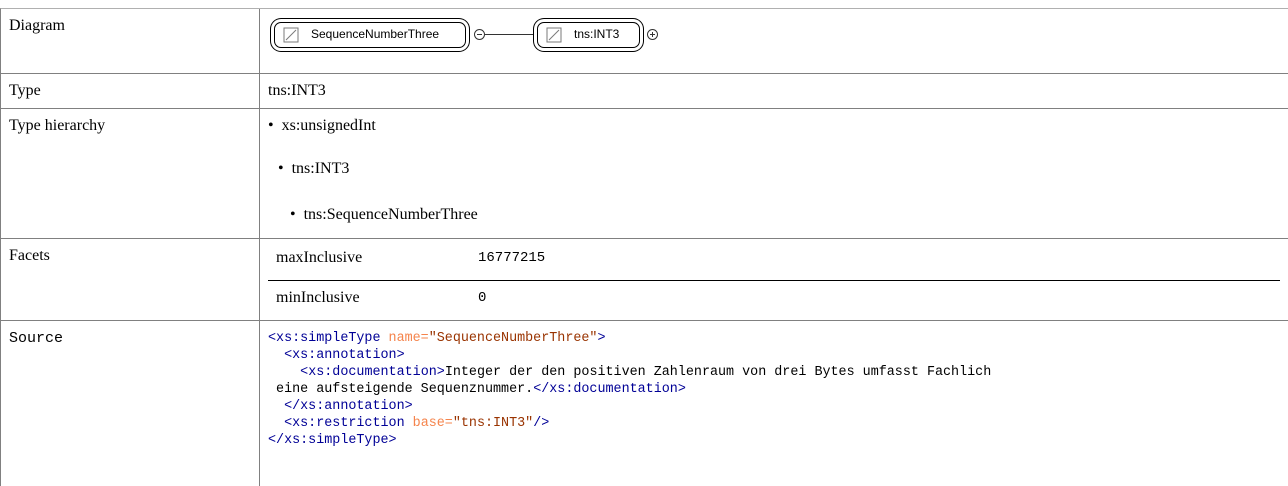 The image size is (1288, 486). Describe the element at coordinates (130, 403) in the screenshot. I see `source-label-cell: Source` at that location.